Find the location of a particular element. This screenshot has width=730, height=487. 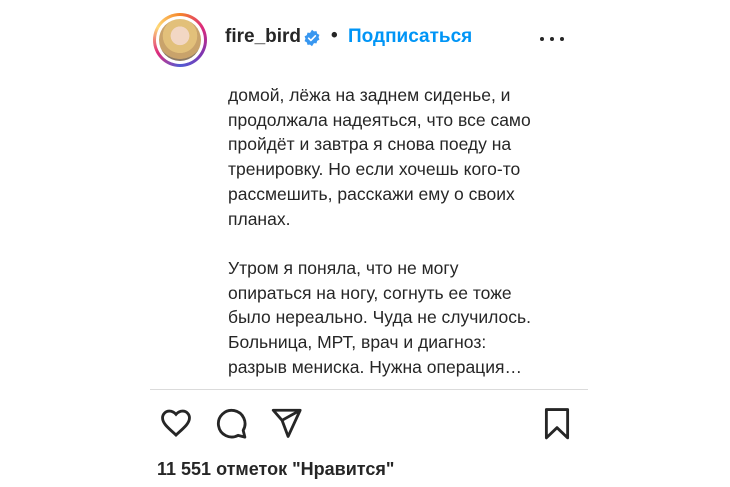

divider is located at coordinates (369, 389).